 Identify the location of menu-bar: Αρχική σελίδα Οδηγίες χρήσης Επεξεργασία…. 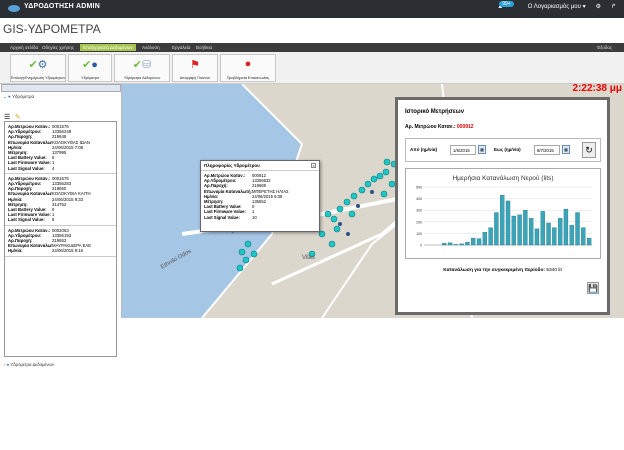
(312, 47).